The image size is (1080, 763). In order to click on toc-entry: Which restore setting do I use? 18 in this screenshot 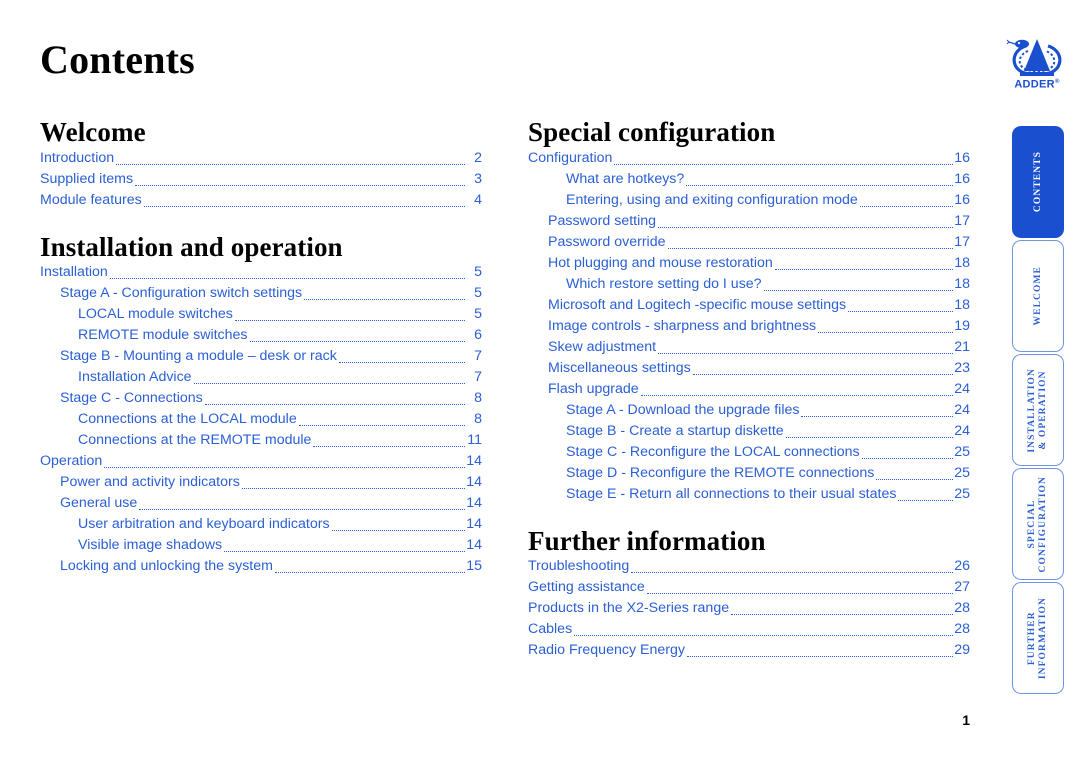, I will do `click(749, 284)`.